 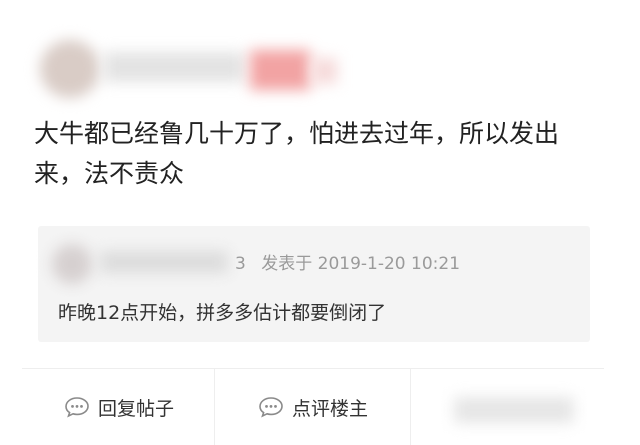 I want to click on comment-owner-button: 点评楼主, so click(x=313, y=407).